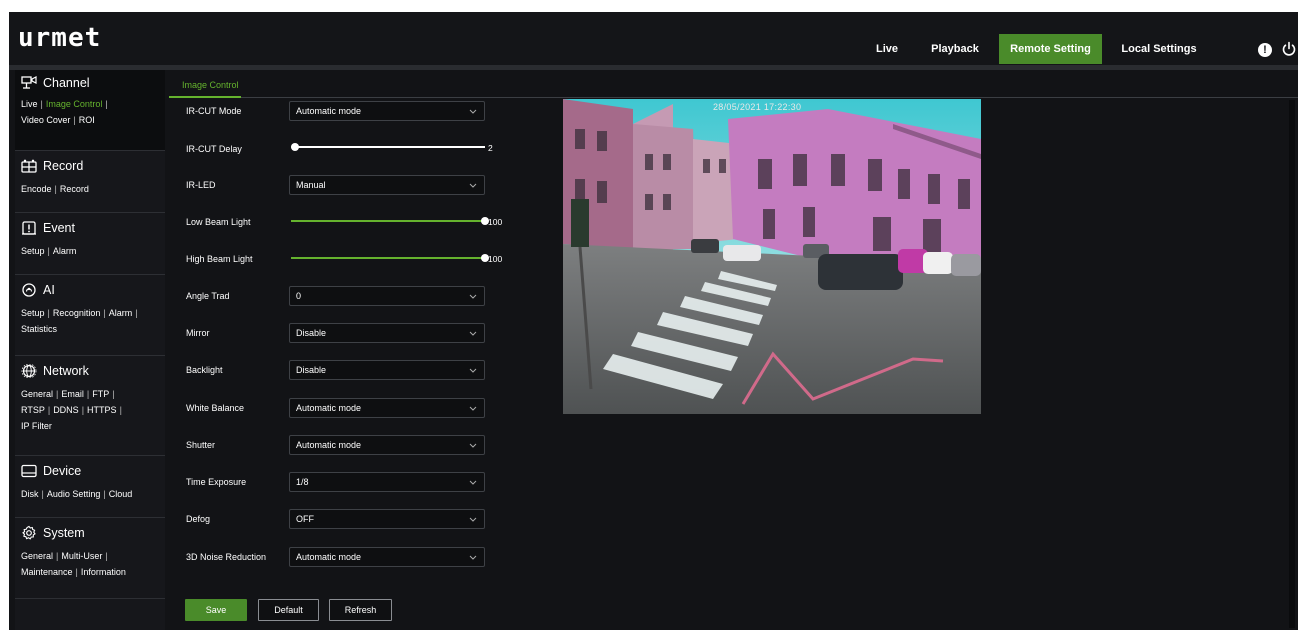 The height and width of the screenshot is (630, 1298). What do you see at coordinates (74, 494) in the screenshot?
I see `sidebar-link-audio-setting: Audio Setting` at bounding box center [74, 494].